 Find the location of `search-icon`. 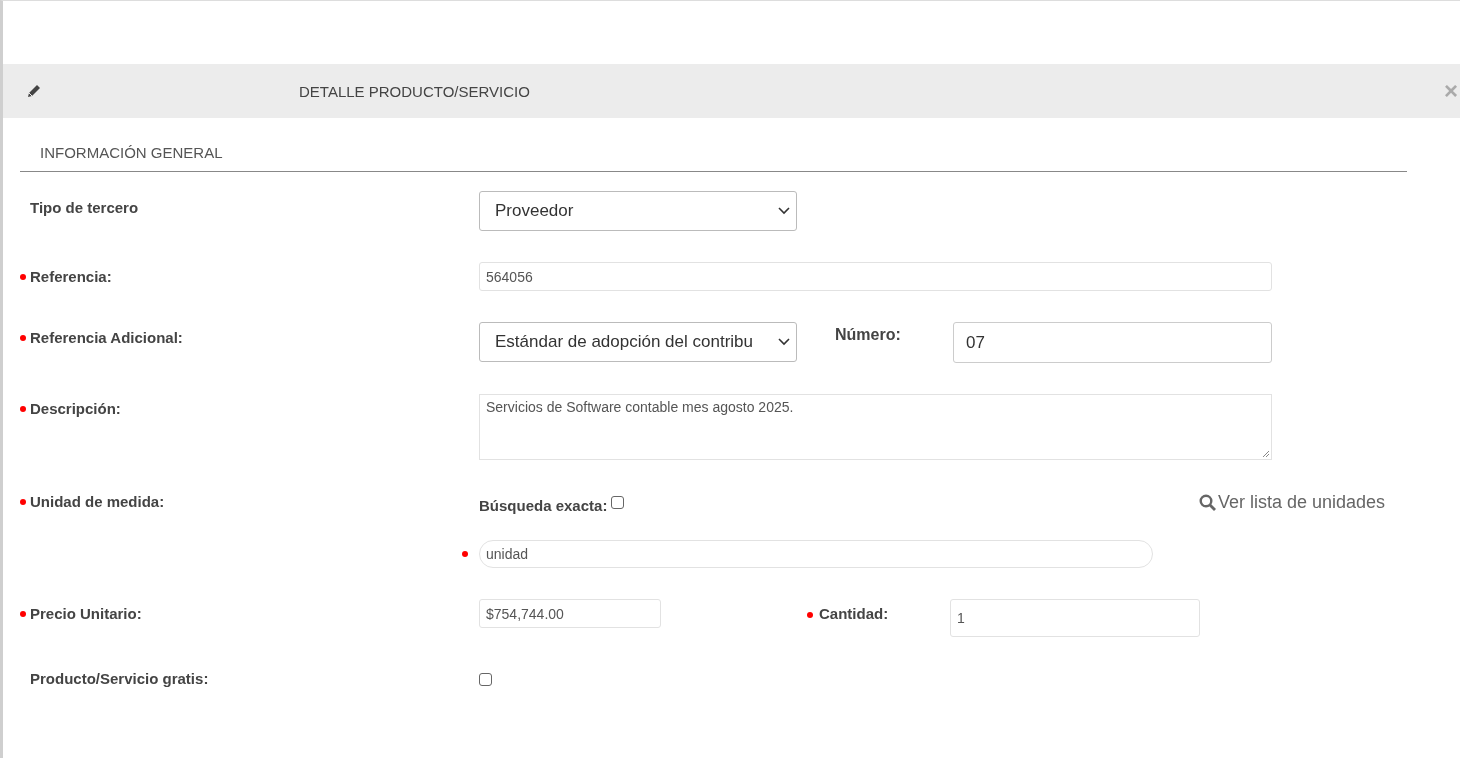

search-icon is located at coordinates (1207, 502).